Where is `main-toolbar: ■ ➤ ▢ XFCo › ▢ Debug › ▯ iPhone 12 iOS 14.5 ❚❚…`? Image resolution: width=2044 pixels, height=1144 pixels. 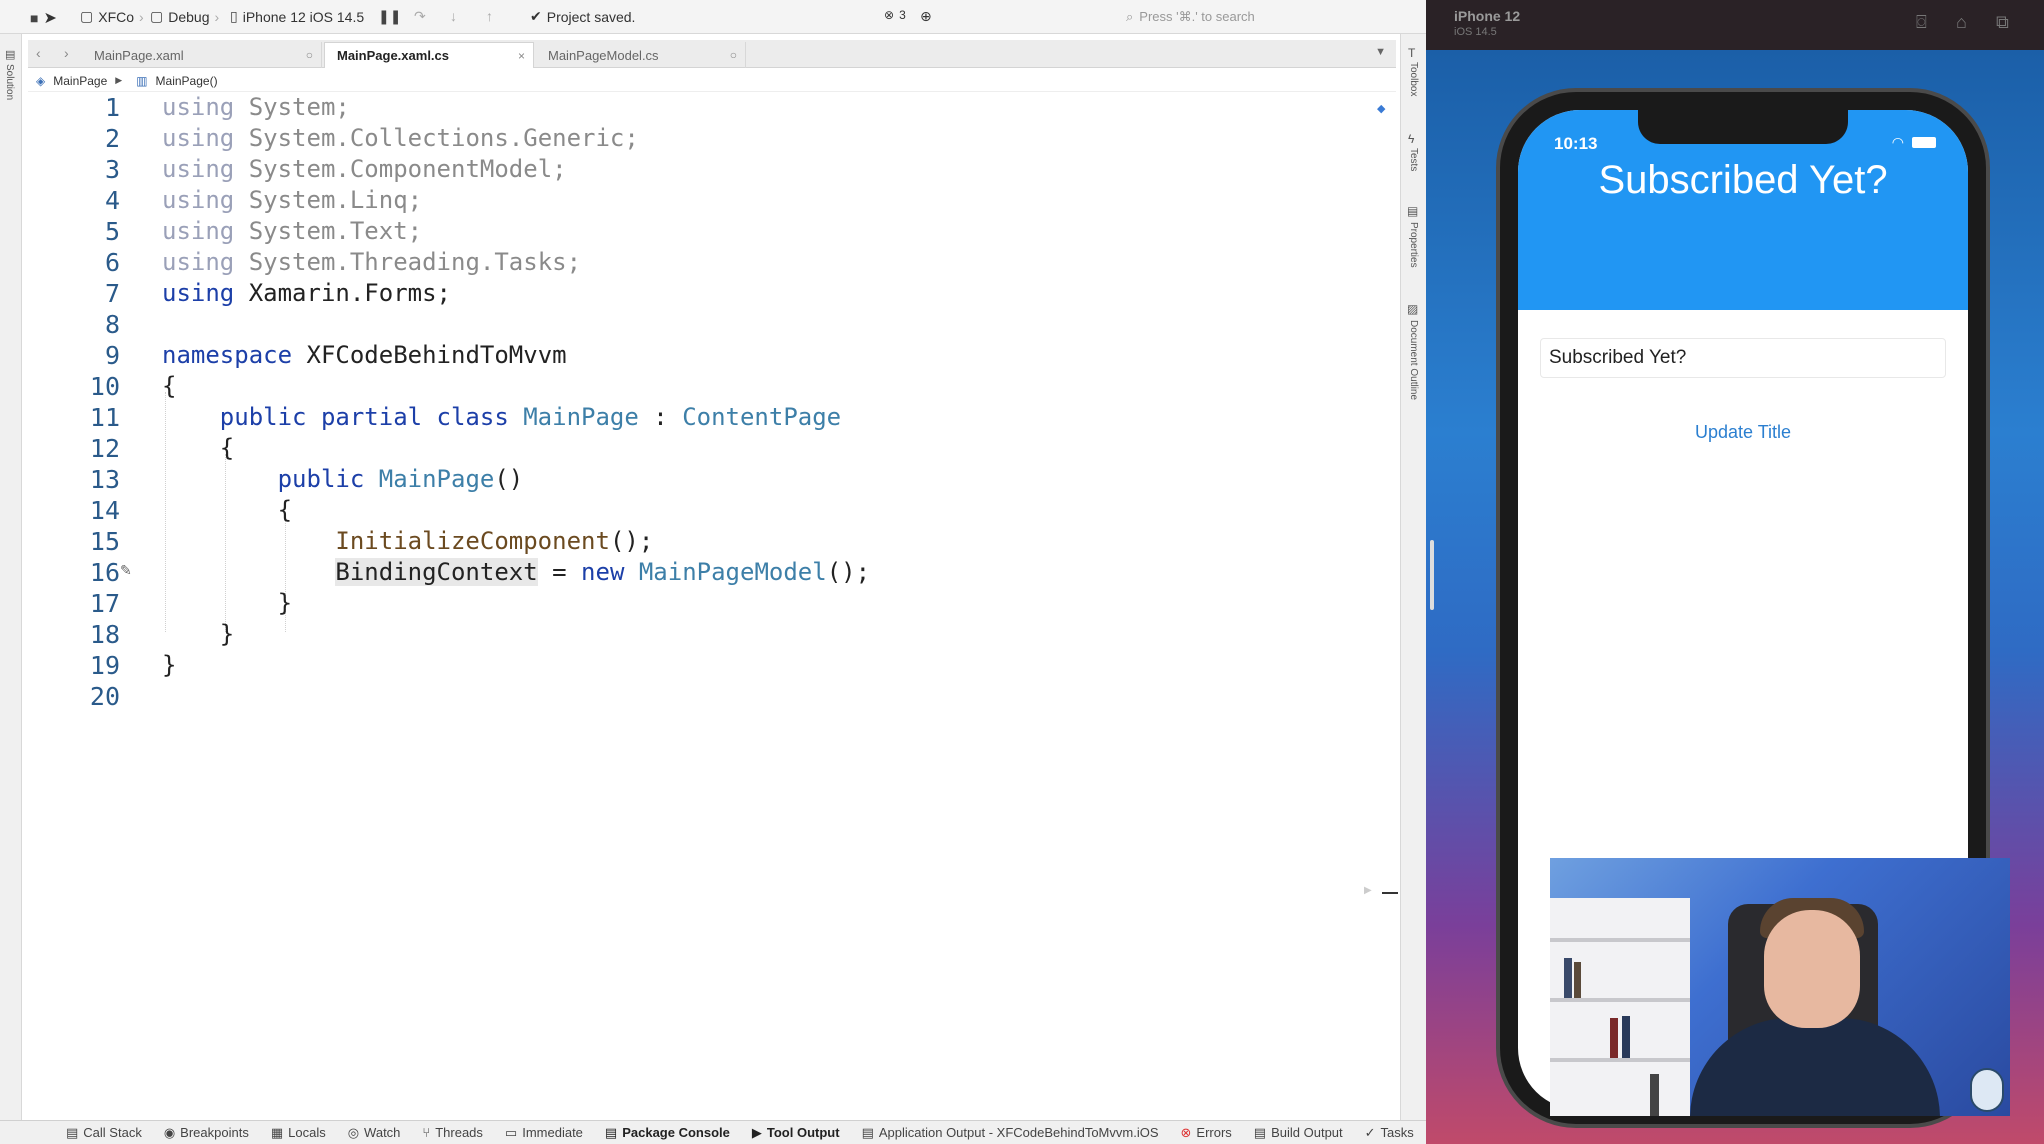 main-toolbar: ■ ➤ ▢ XFCo › ▢ Debug › ▯ iPhone 12 iOS 14.5 ❚❚… is located at coordinates (713, 17).